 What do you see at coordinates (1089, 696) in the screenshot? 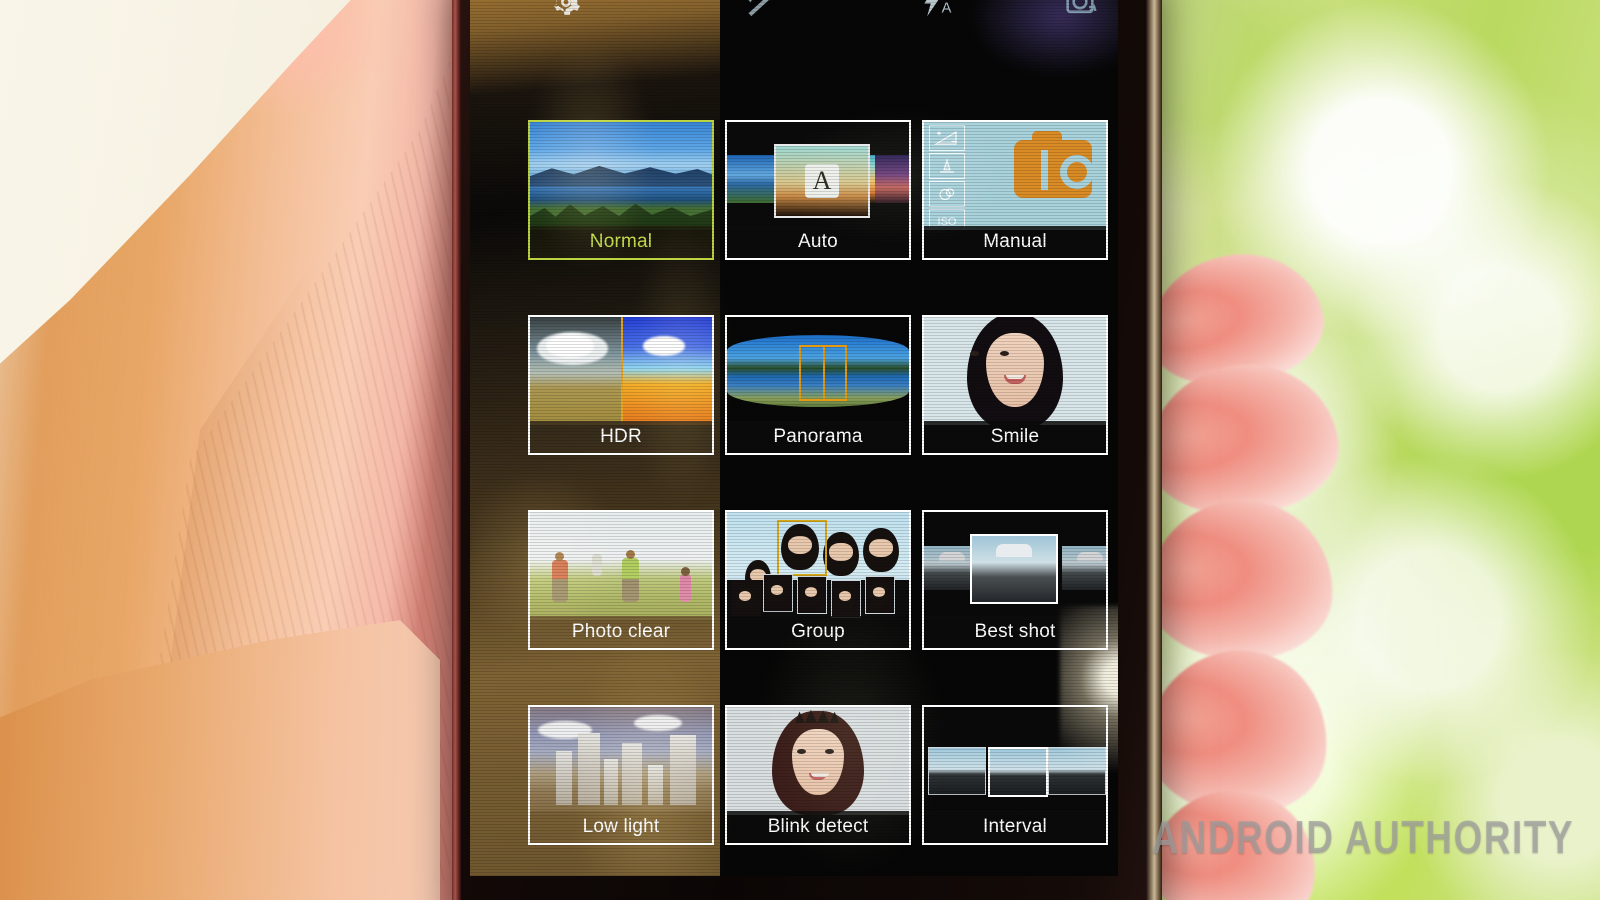
I see `screen-specular-highlight` at bounding box center [1089, 696].